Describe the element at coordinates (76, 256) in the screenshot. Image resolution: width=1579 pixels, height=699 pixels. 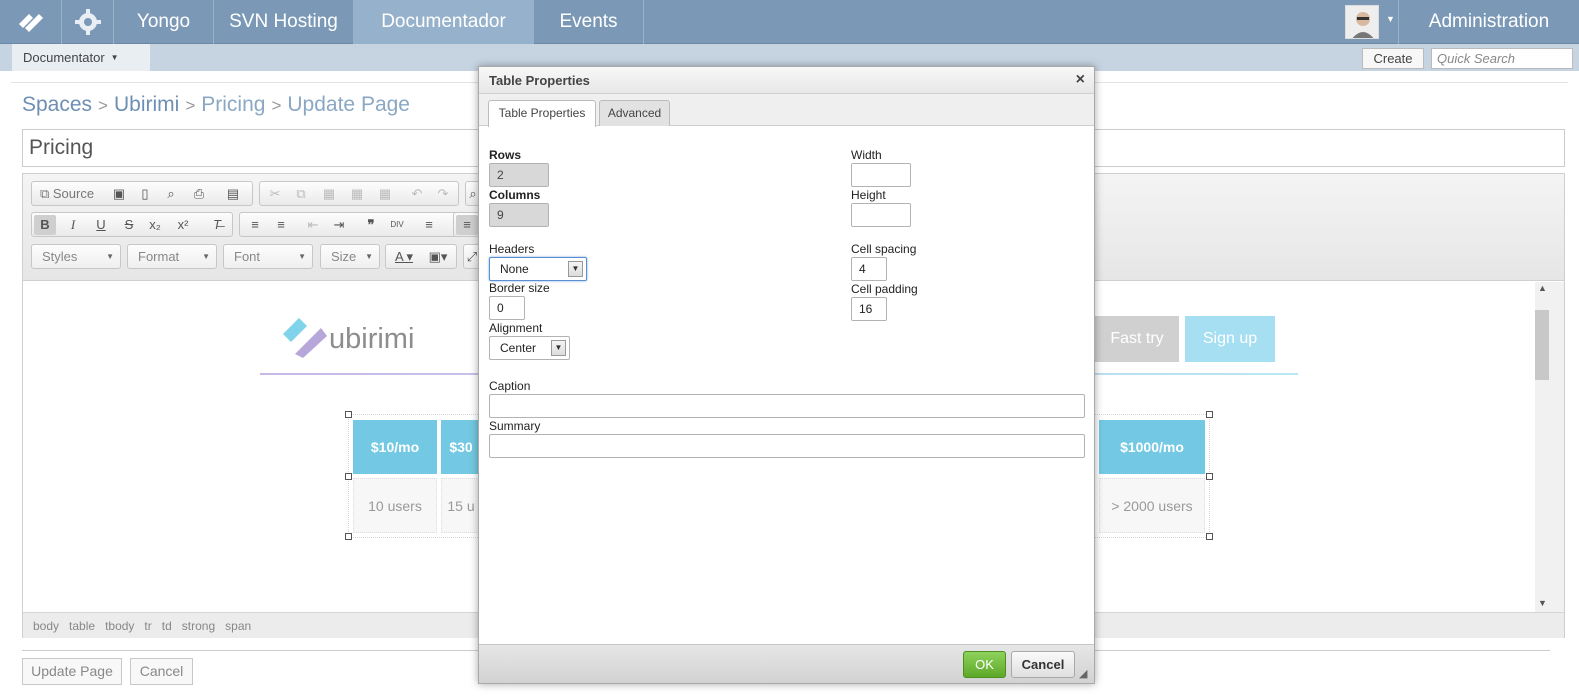
I see `styles-select: Styles ▼` at that location.